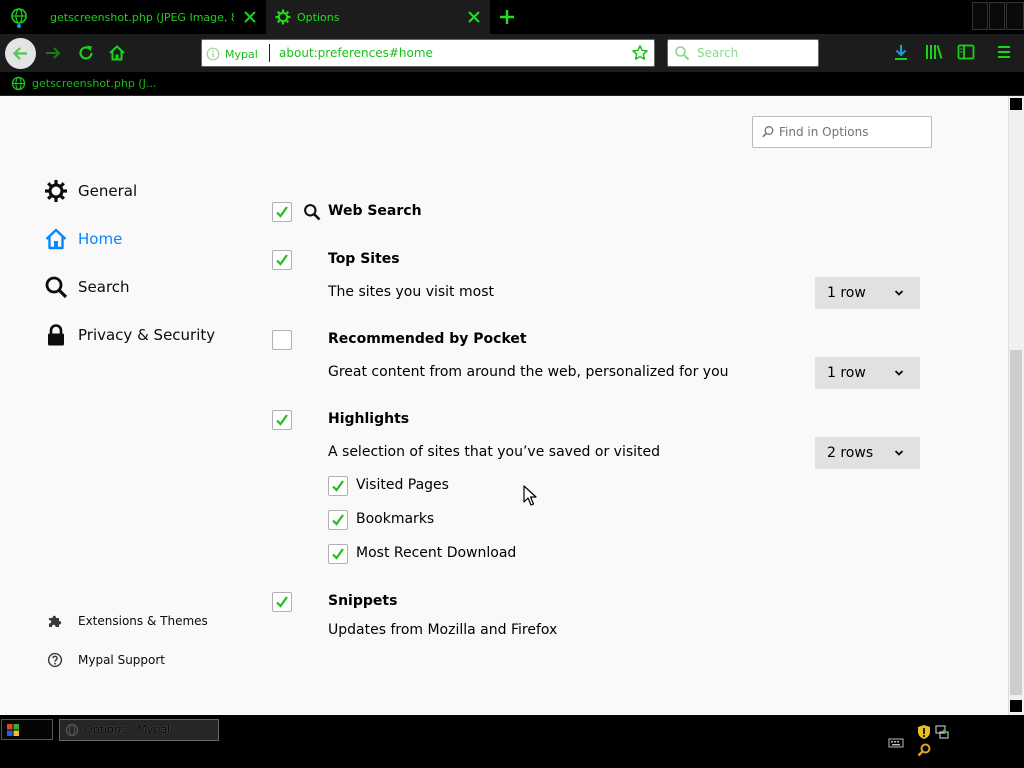  Describe the element at coordinates (53, 53) in the screenshot. I see `forward-arrow-icon` at that location.